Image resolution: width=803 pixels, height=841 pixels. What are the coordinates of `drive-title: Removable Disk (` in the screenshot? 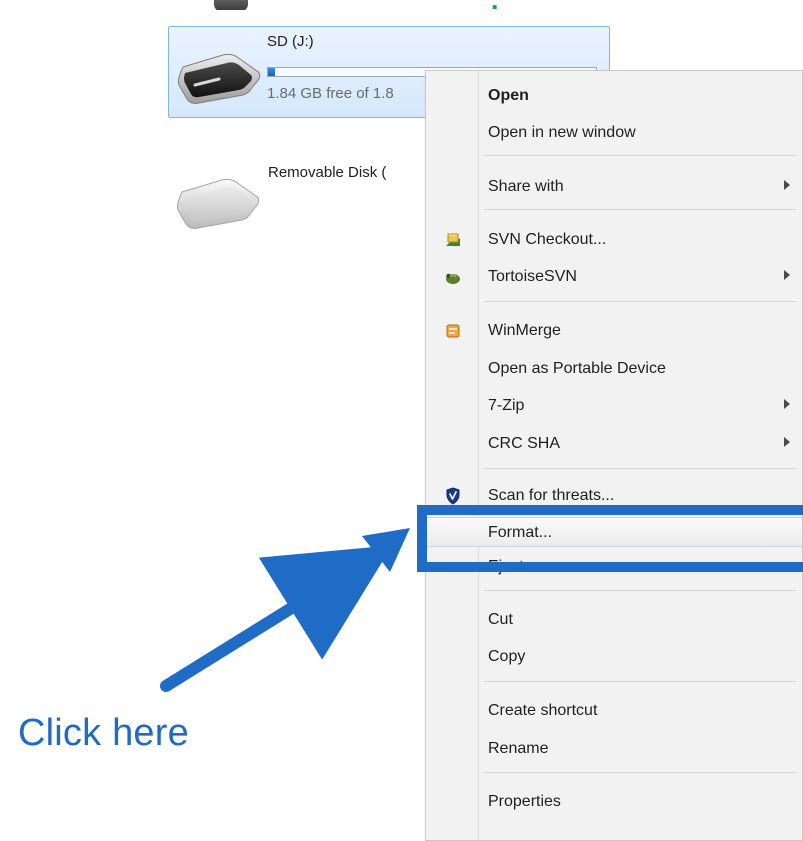 It's located at (327, 172).